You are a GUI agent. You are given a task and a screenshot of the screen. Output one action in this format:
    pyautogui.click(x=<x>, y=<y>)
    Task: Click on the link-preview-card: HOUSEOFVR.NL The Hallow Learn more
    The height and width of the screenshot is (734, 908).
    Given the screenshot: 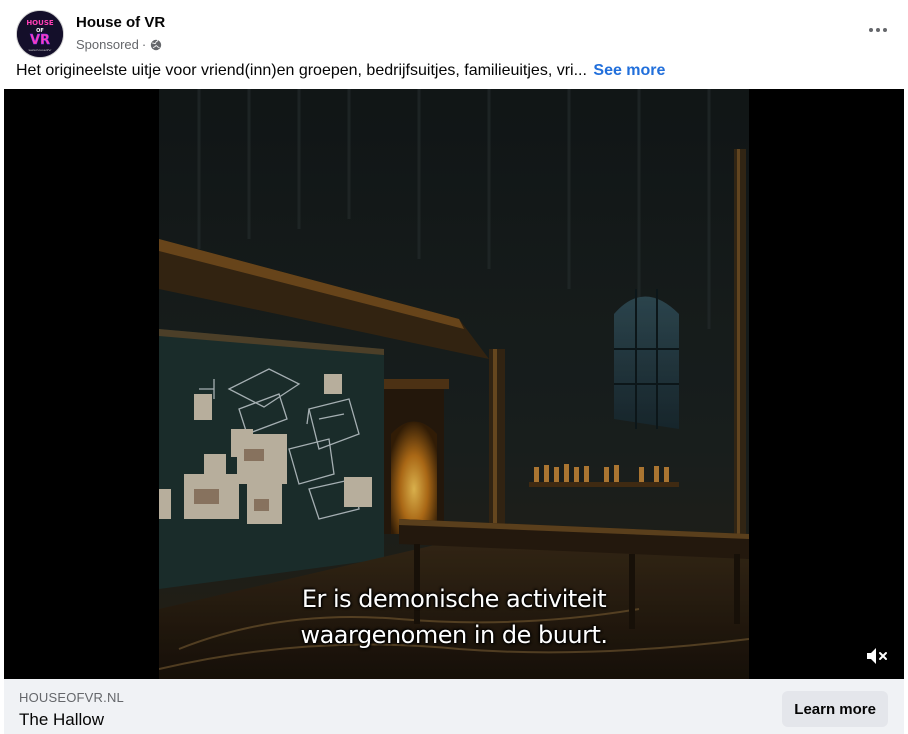 What is the action you would take?
    pyautogui.click(x=454, y=706)
    